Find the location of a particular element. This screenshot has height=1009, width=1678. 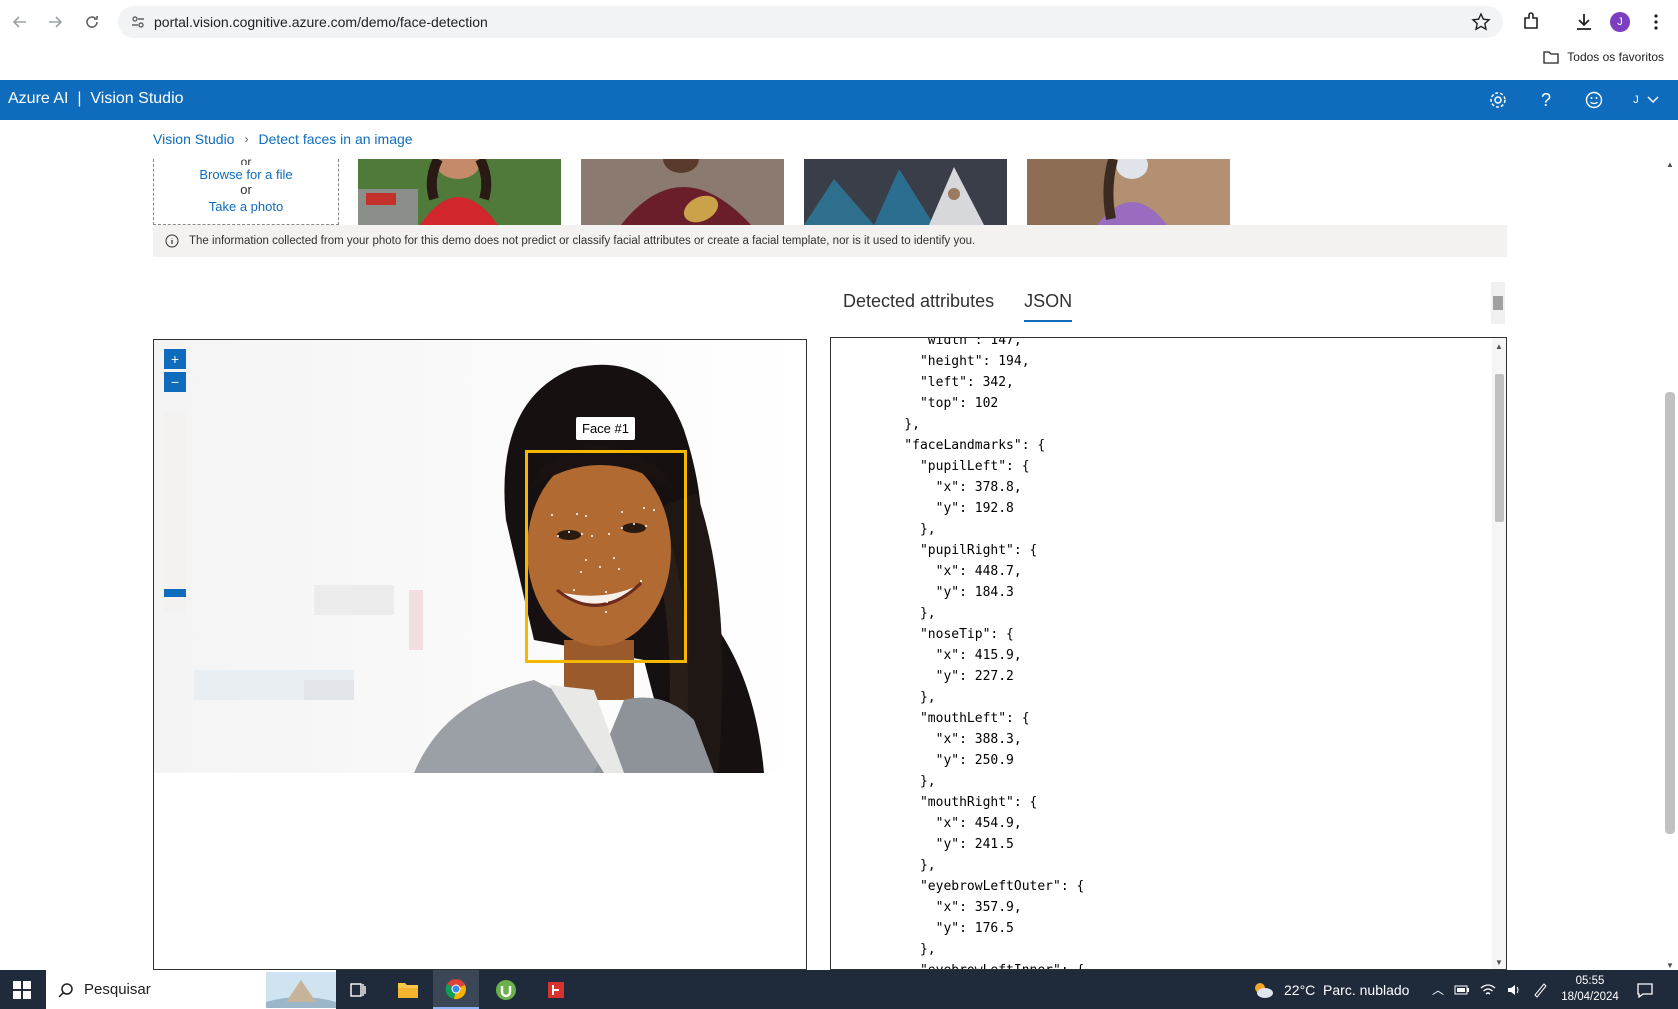

weather-widget: 22°C Parc. nublado is located at coordinates (1330, 989).